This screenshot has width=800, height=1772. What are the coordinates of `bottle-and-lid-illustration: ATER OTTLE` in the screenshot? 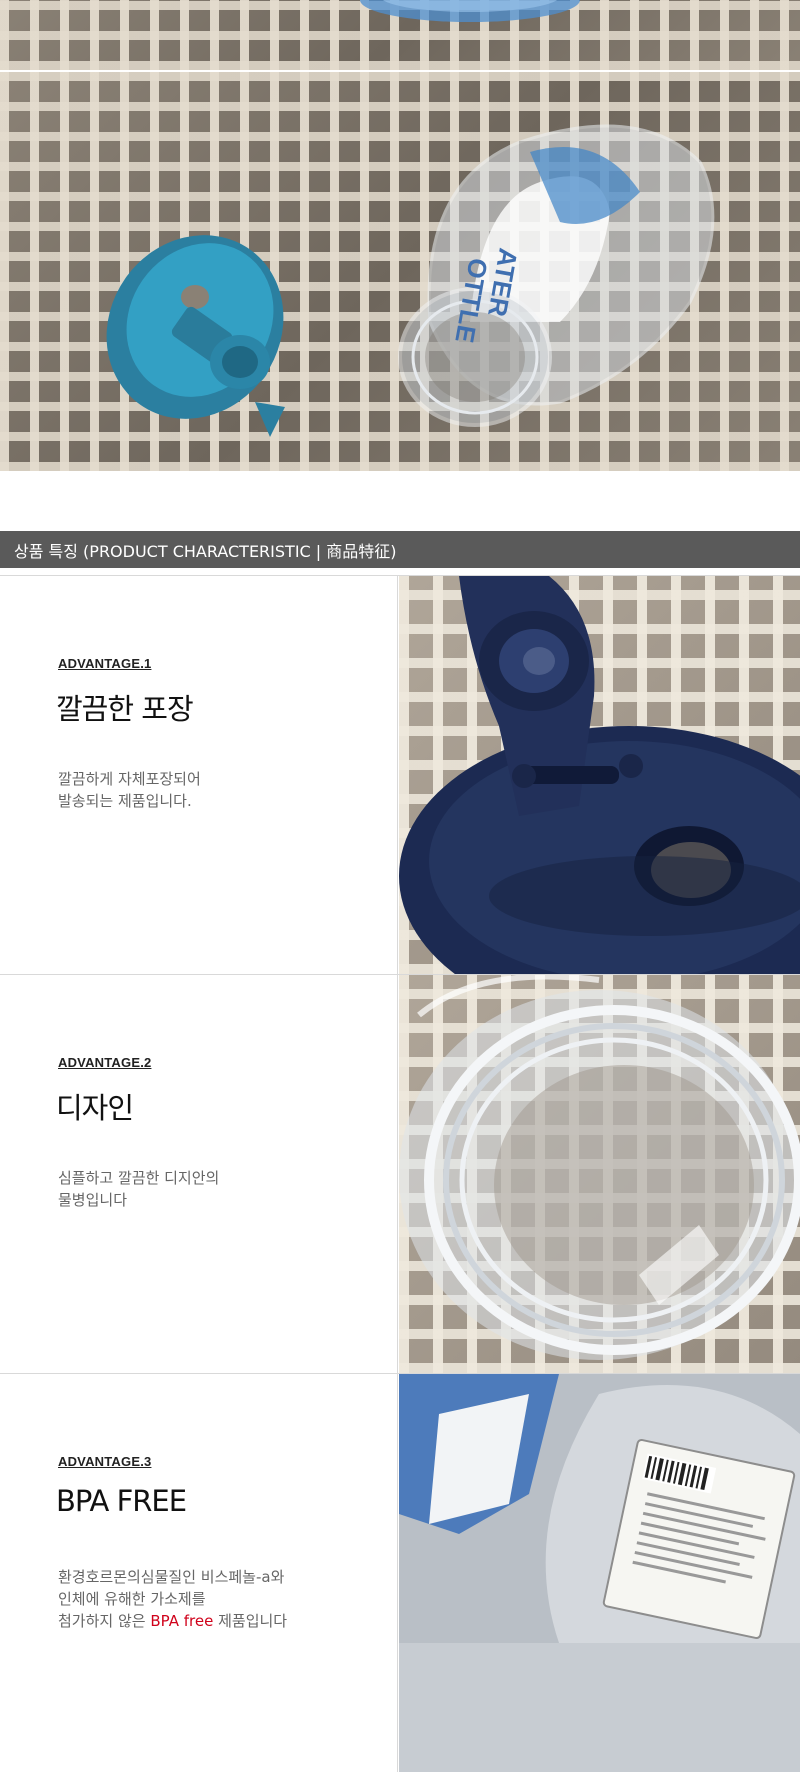 It's located at (410, 280).